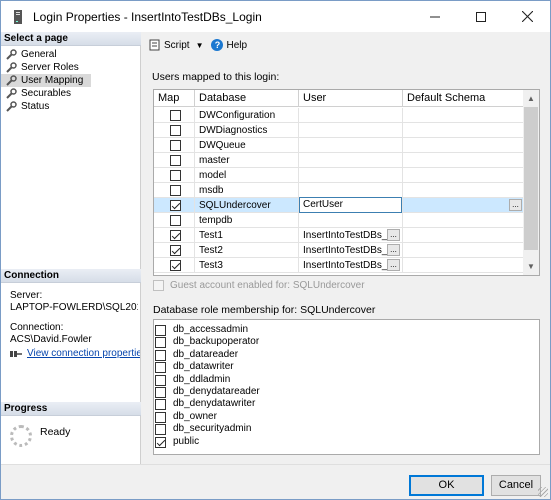 The height and width of the screenshot is (500, 551). I want to click on database-cell: tempdb, so click(247, 220).